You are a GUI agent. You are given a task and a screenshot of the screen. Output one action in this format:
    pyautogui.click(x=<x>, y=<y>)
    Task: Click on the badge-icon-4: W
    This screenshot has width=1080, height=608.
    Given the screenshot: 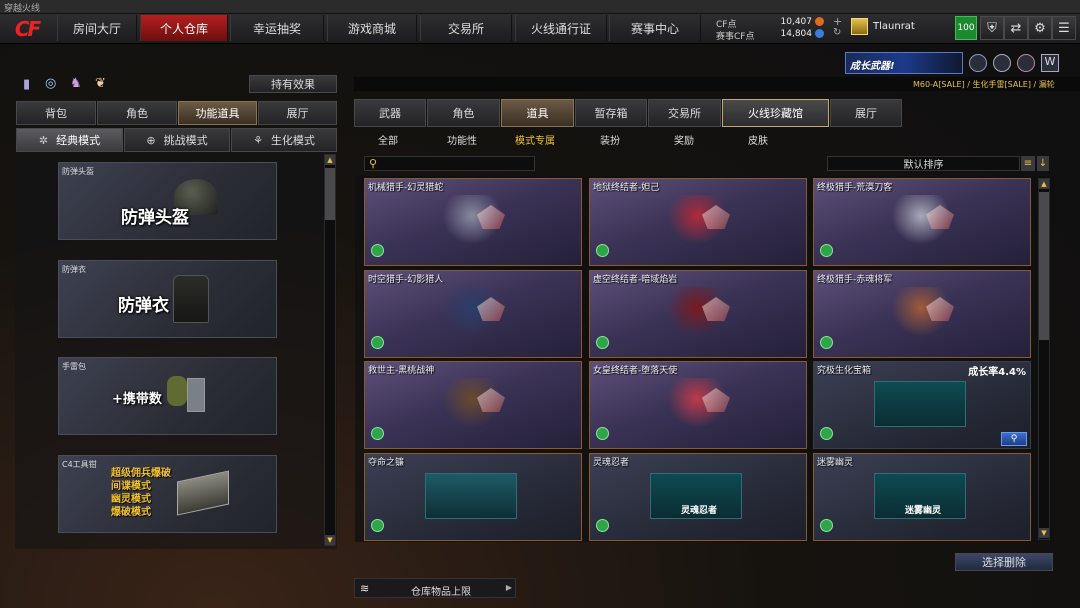 What is the action you would take?
    pyautogui.click(x=1050, y=63)
    